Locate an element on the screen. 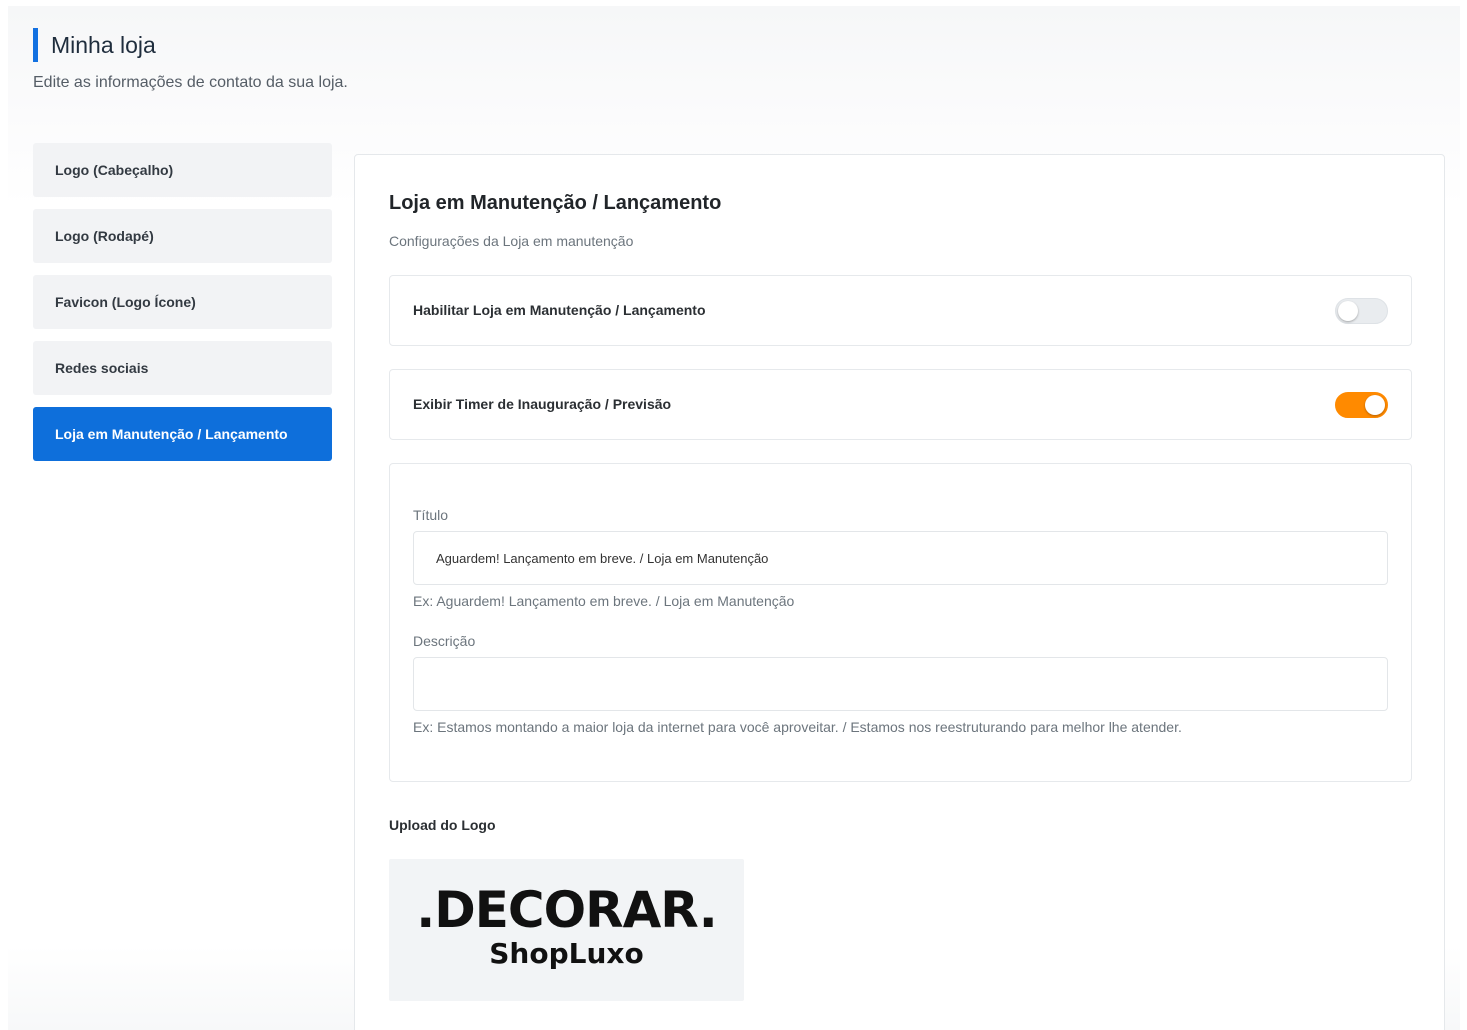 The width and height of the screenshot is (1467, 1030). description-label: Descrição is located at coordinates (444, 641).